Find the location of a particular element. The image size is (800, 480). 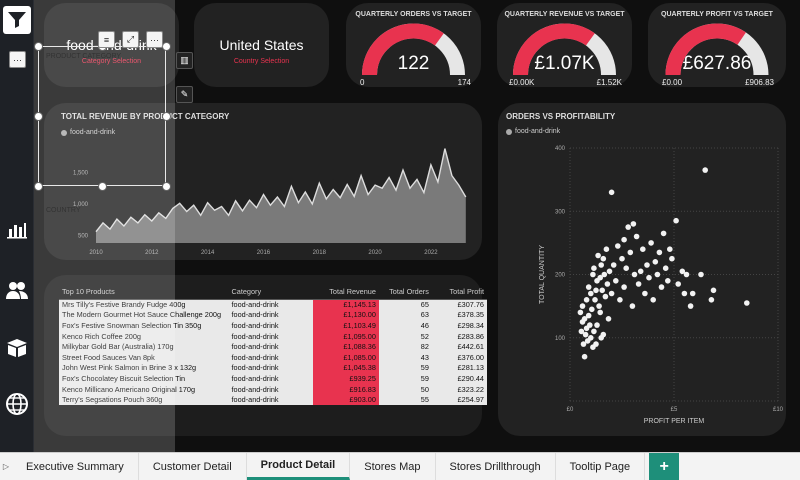

filter-icon is located at coordinates (17, 20).